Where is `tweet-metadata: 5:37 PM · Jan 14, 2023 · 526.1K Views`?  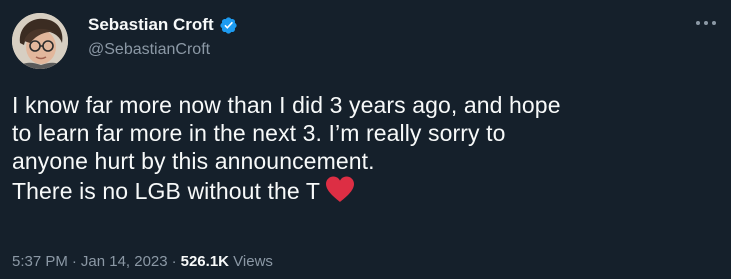 tweet-metadata: 5:37 PM · Jan 14, 2023 · 526.1K Views is located at coordinates (142, 261).